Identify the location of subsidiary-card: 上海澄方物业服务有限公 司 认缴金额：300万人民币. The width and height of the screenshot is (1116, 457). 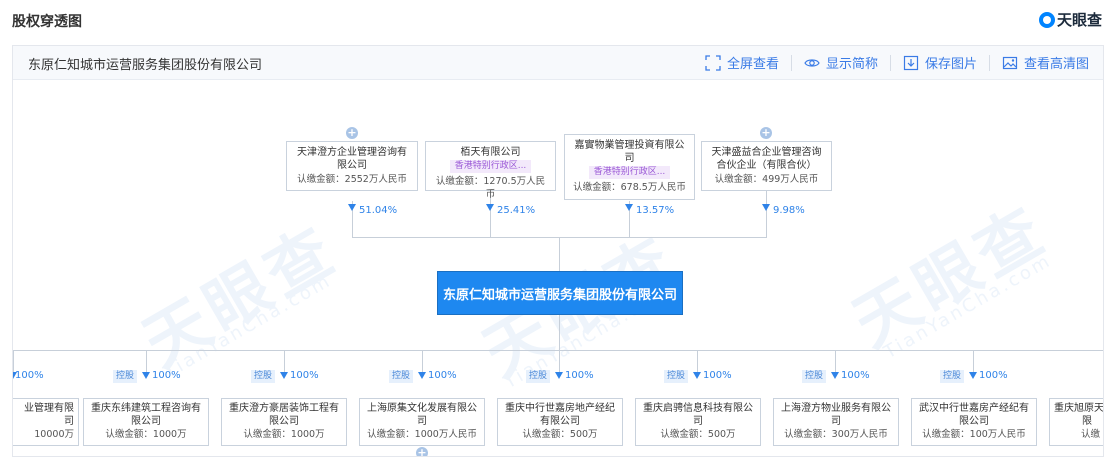
(836, 422).